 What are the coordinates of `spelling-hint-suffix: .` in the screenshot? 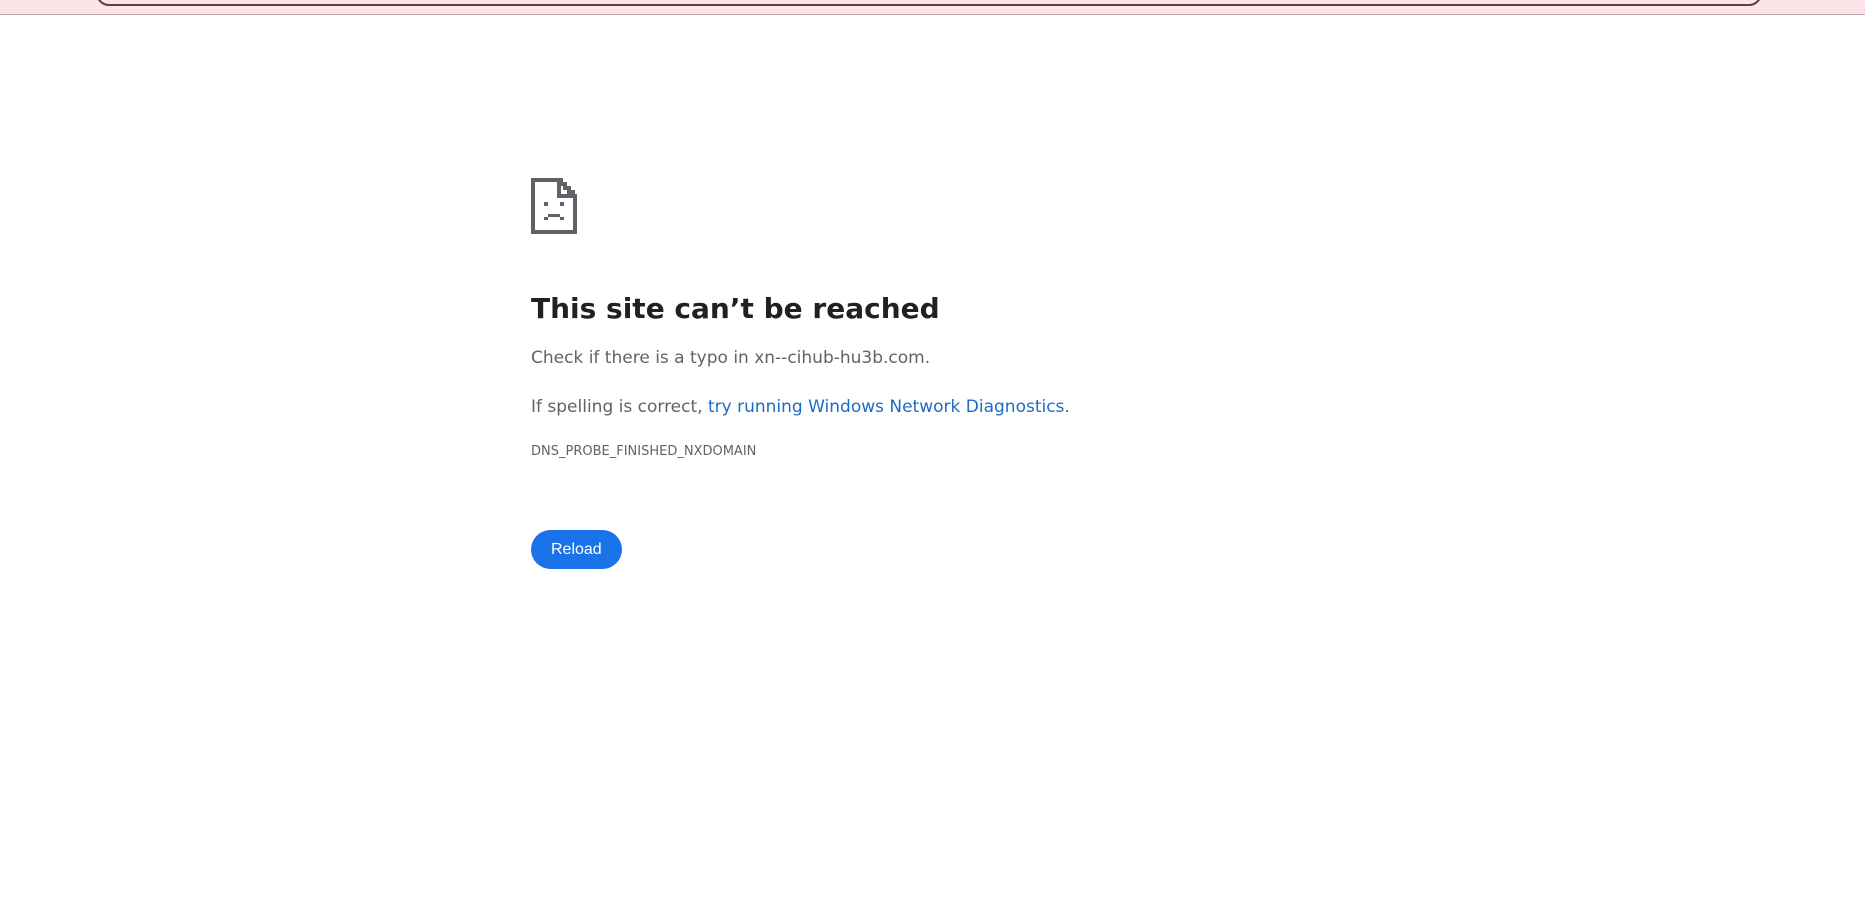 It's located at (1067, 407).